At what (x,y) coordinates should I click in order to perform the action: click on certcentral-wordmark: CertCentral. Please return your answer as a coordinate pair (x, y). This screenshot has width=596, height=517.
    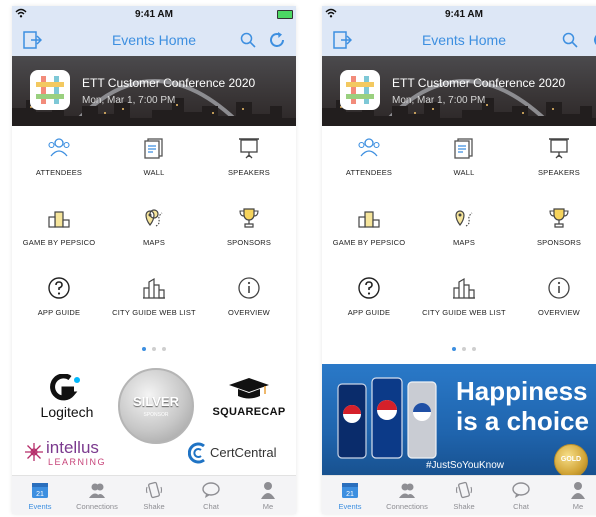
    Looking at the image, I should click on (243, 452).